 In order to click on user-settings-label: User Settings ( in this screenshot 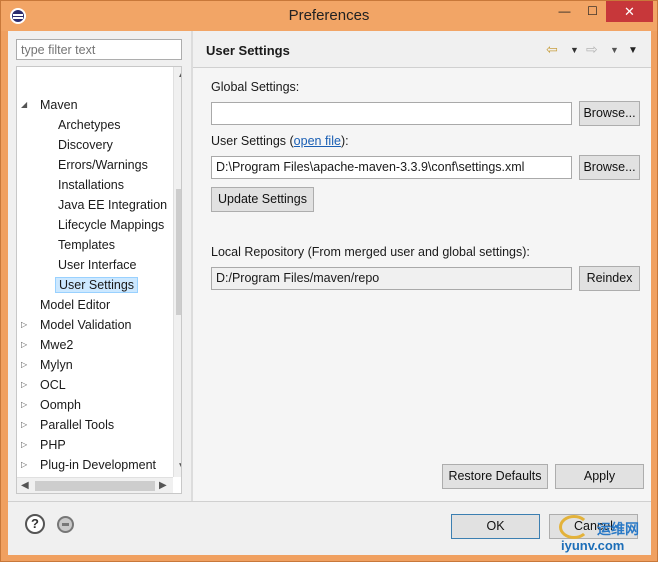, I will do `click(252, 141)`.